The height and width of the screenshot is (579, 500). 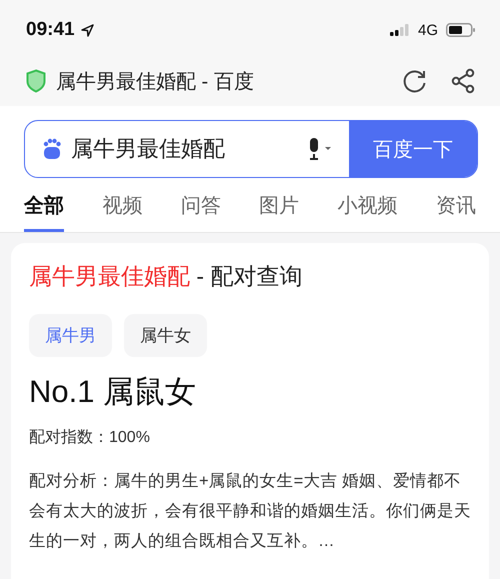 What do you see at coordinates (461, 30) in the screenshot?
I see `battery-icon` at bounding box center [461, 30].